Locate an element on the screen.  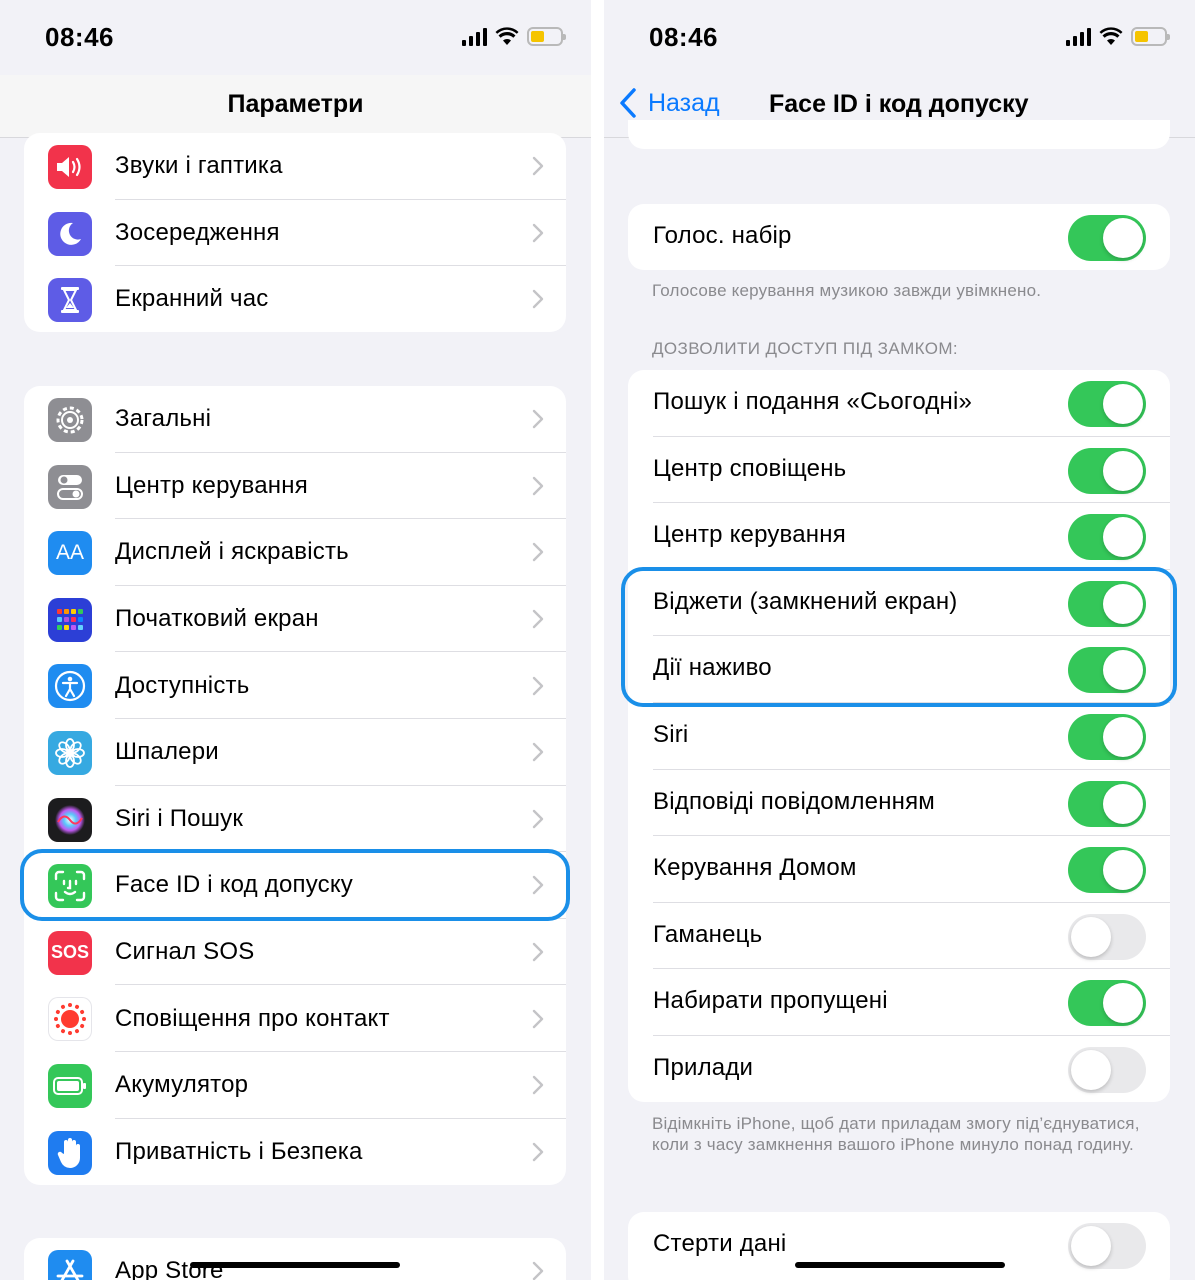
lock-access-row: Прилади is located at coordinates (899, 1069).